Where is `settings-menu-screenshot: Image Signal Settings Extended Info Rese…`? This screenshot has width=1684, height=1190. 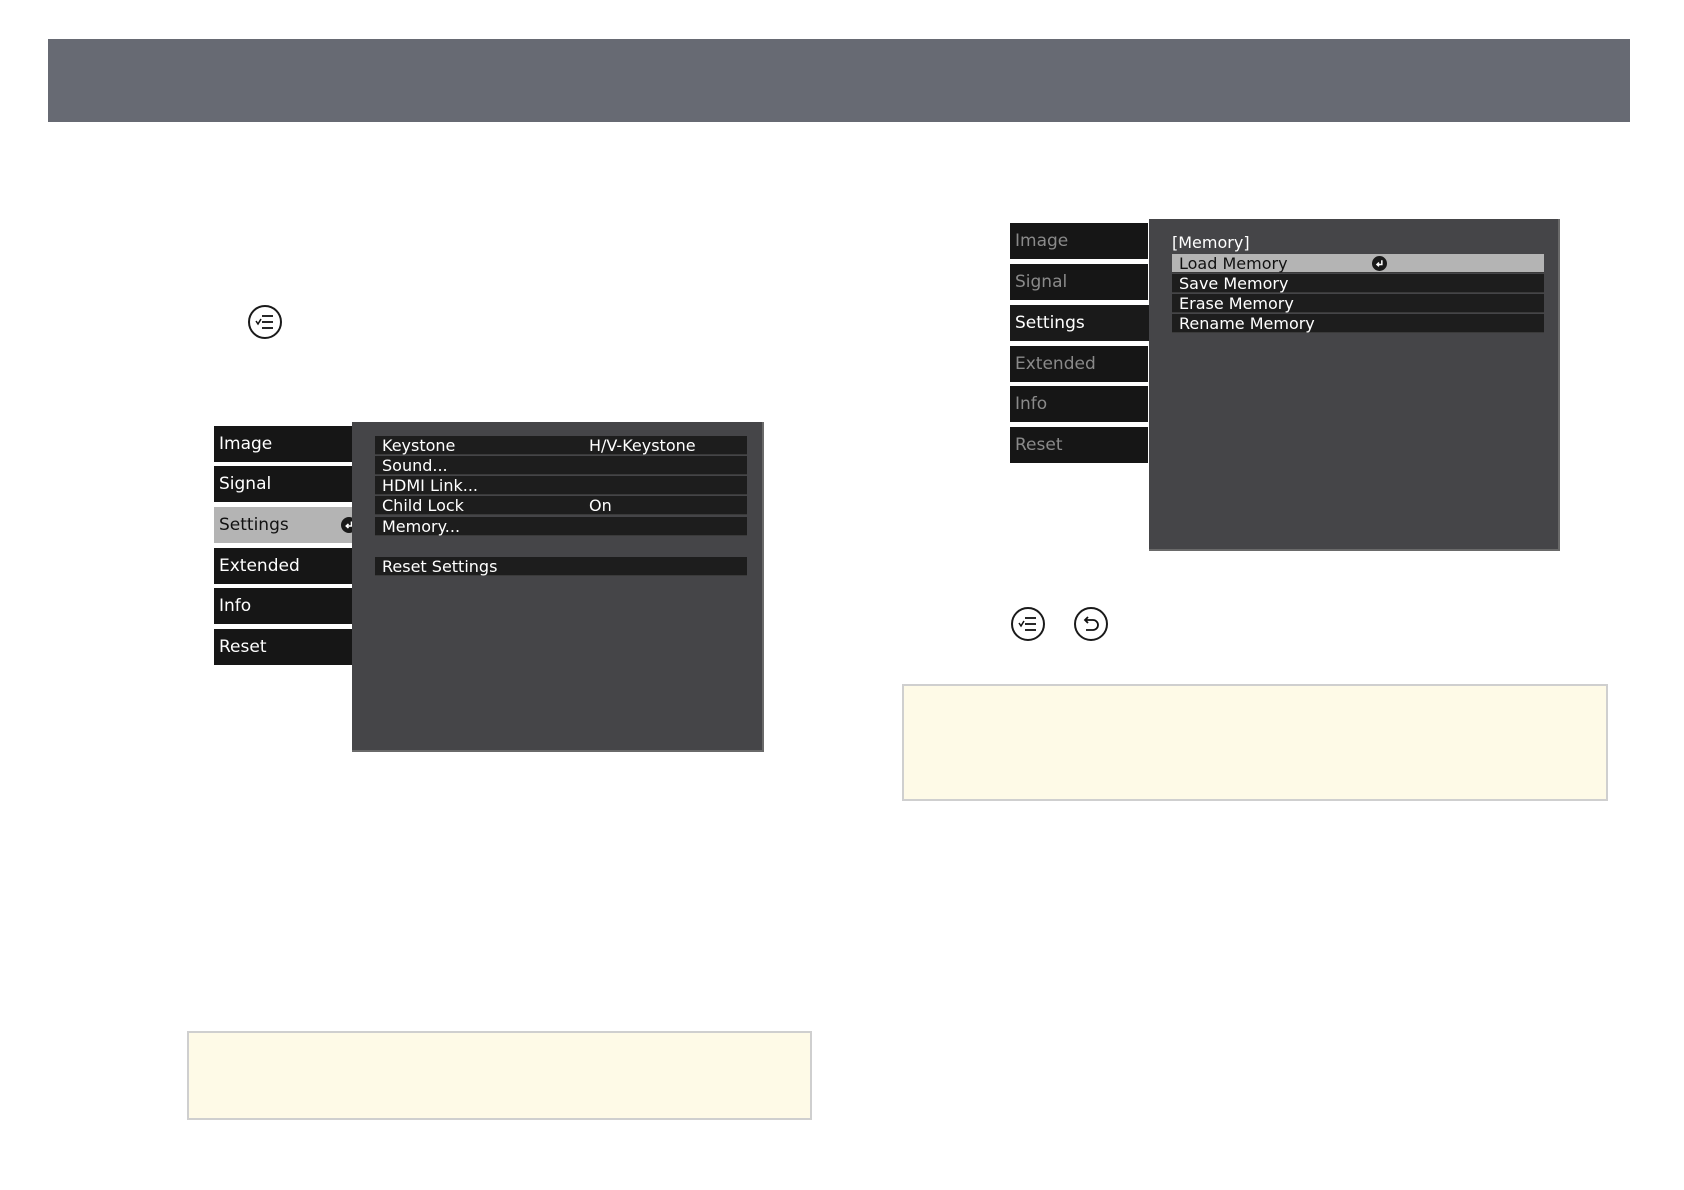
settings-menu-screenshot: Image Signal Settings Extended Info Rese… is located at coordinates (489, 587).